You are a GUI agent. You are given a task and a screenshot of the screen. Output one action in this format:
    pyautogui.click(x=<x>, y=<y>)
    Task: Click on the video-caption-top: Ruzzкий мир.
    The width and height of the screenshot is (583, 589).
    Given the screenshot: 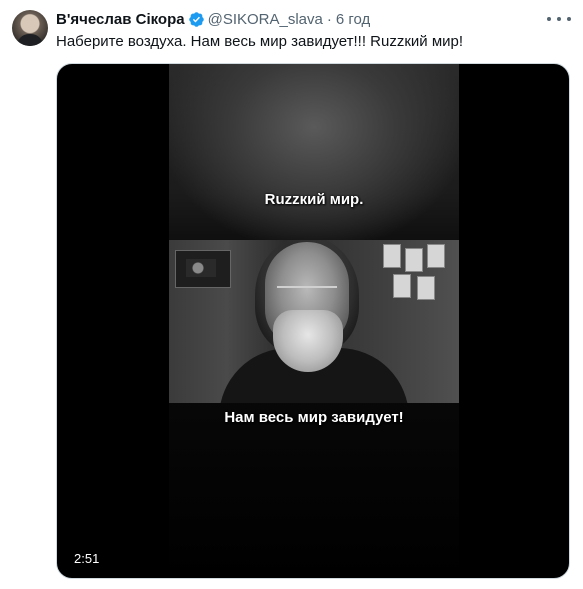 What is the action you would take?
    pyautogui.click(x=314, y=199)
    